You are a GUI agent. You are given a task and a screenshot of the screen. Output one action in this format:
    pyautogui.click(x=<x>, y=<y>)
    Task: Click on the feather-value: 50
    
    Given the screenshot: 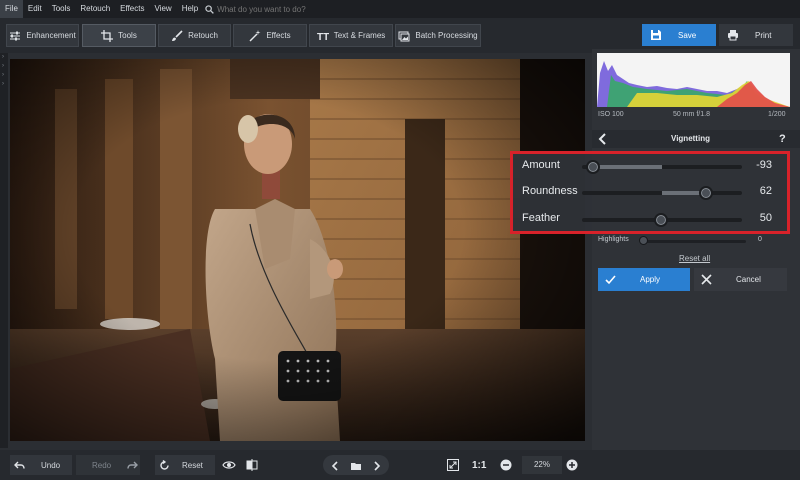 What is the action you would take?
    pyautogui.click(x=765, y=218)
    